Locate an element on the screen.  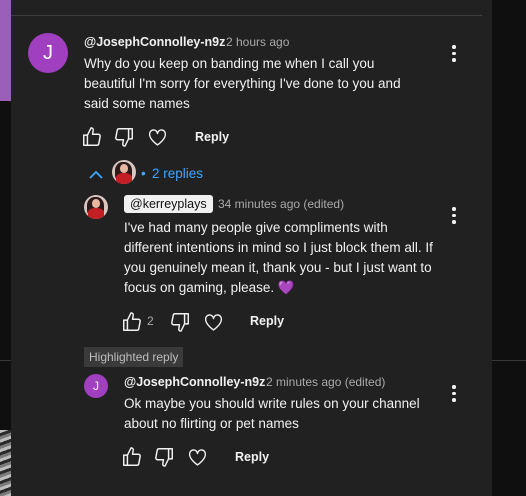
chevron-up-icon is located at coordinates (96, 174).